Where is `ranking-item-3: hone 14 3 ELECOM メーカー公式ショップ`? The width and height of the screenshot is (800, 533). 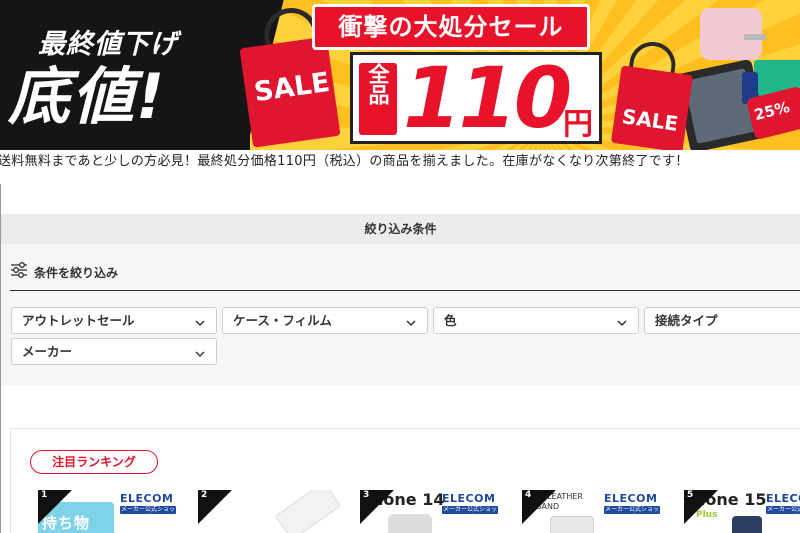 ranking-item-3: hone 14 3 ELECOM メーカー公式ショップ is located at coordinates (435, 511).